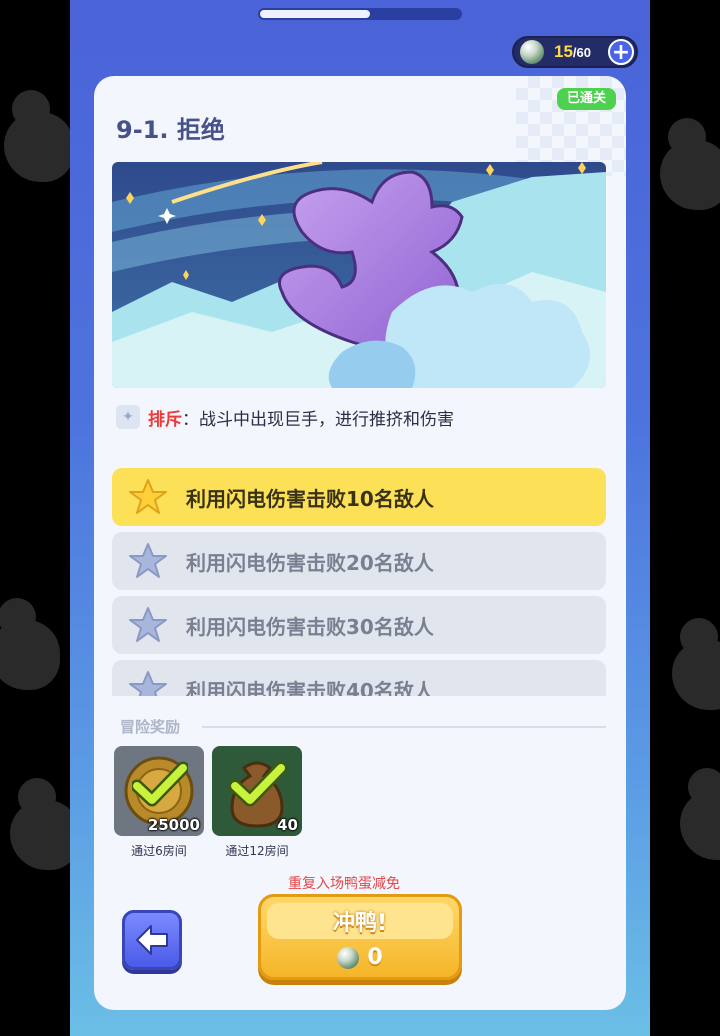  I want to click on reward-box: 25000, so click(159, 791).